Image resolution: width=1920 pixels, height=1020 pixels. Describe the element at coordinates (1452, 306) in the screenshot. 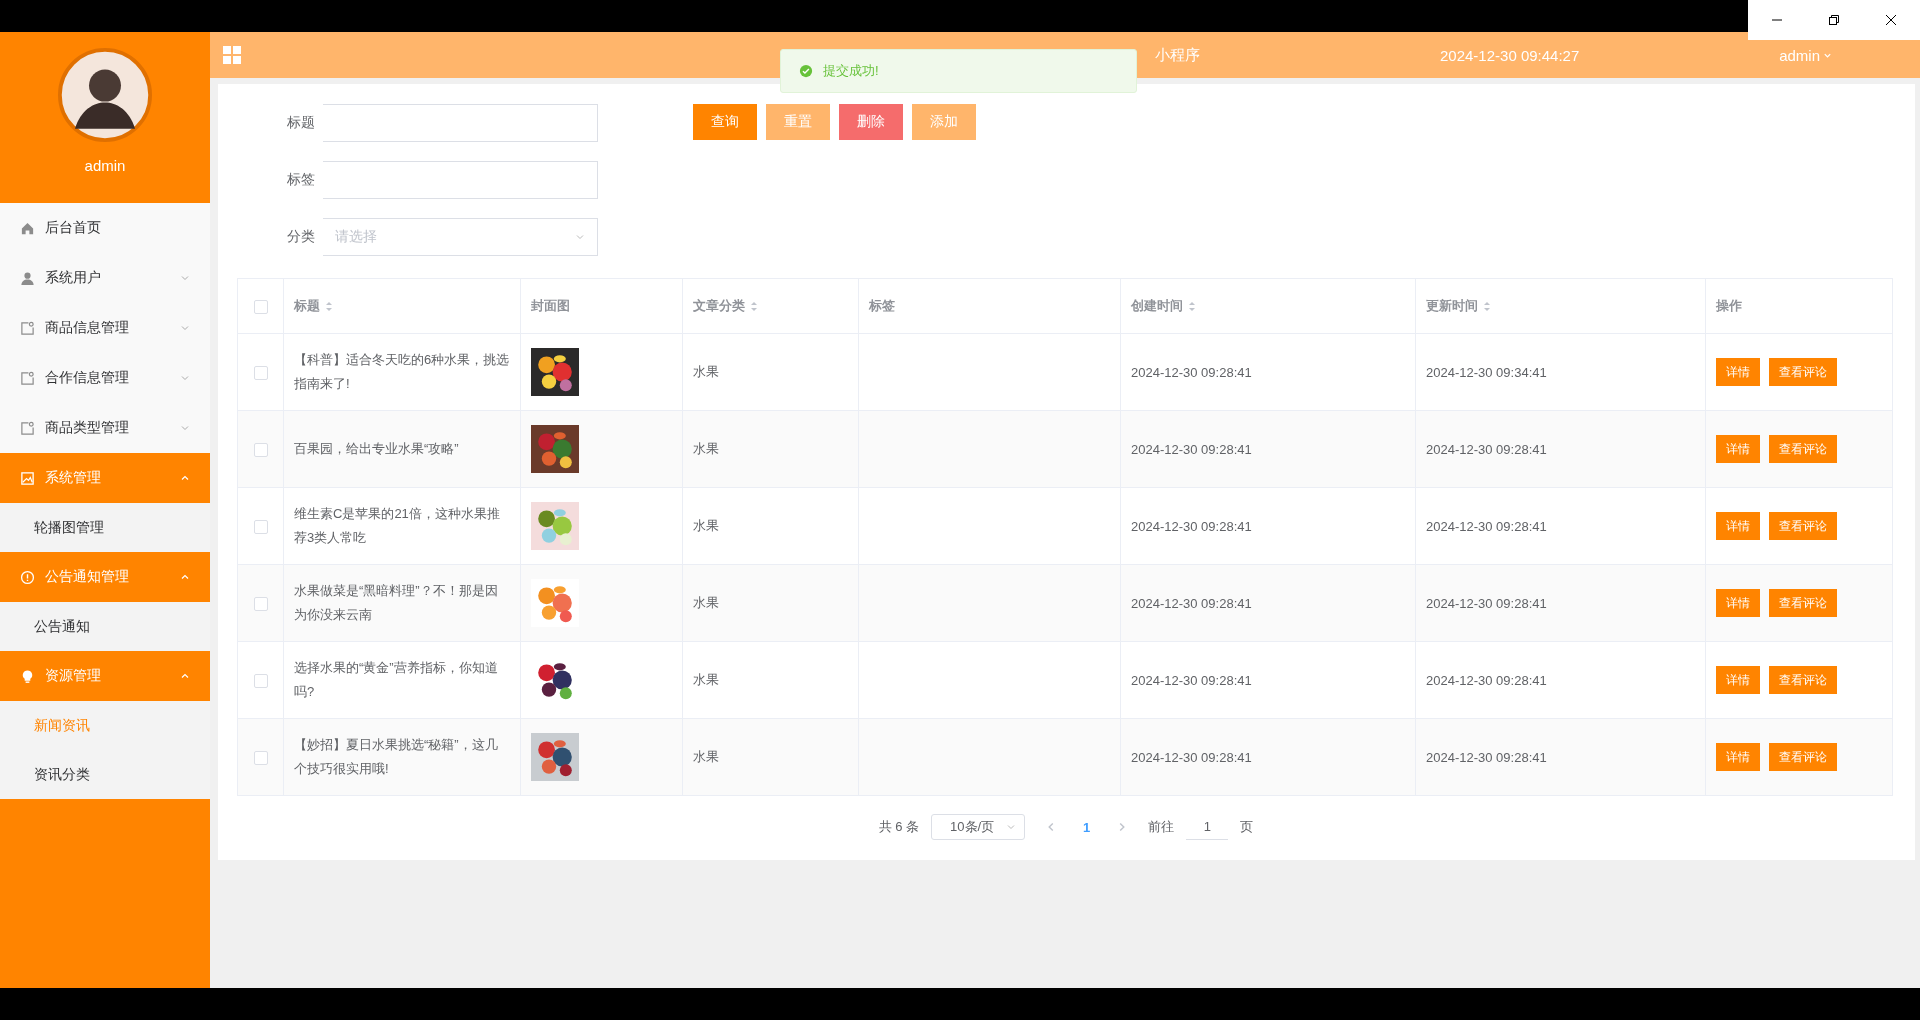

I see `column-header: 更新时间` at that location.